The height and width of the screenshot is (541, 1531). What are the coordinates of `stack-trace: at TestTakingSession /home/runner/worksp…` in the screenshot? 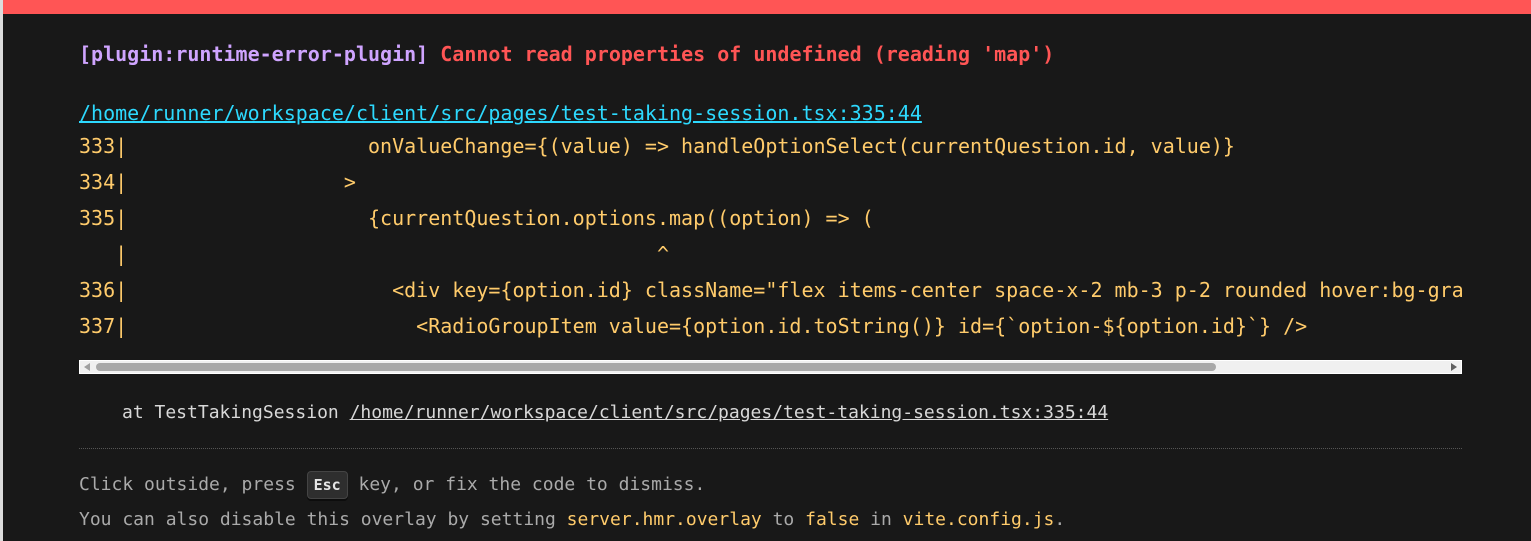 It's located at (615, 413).